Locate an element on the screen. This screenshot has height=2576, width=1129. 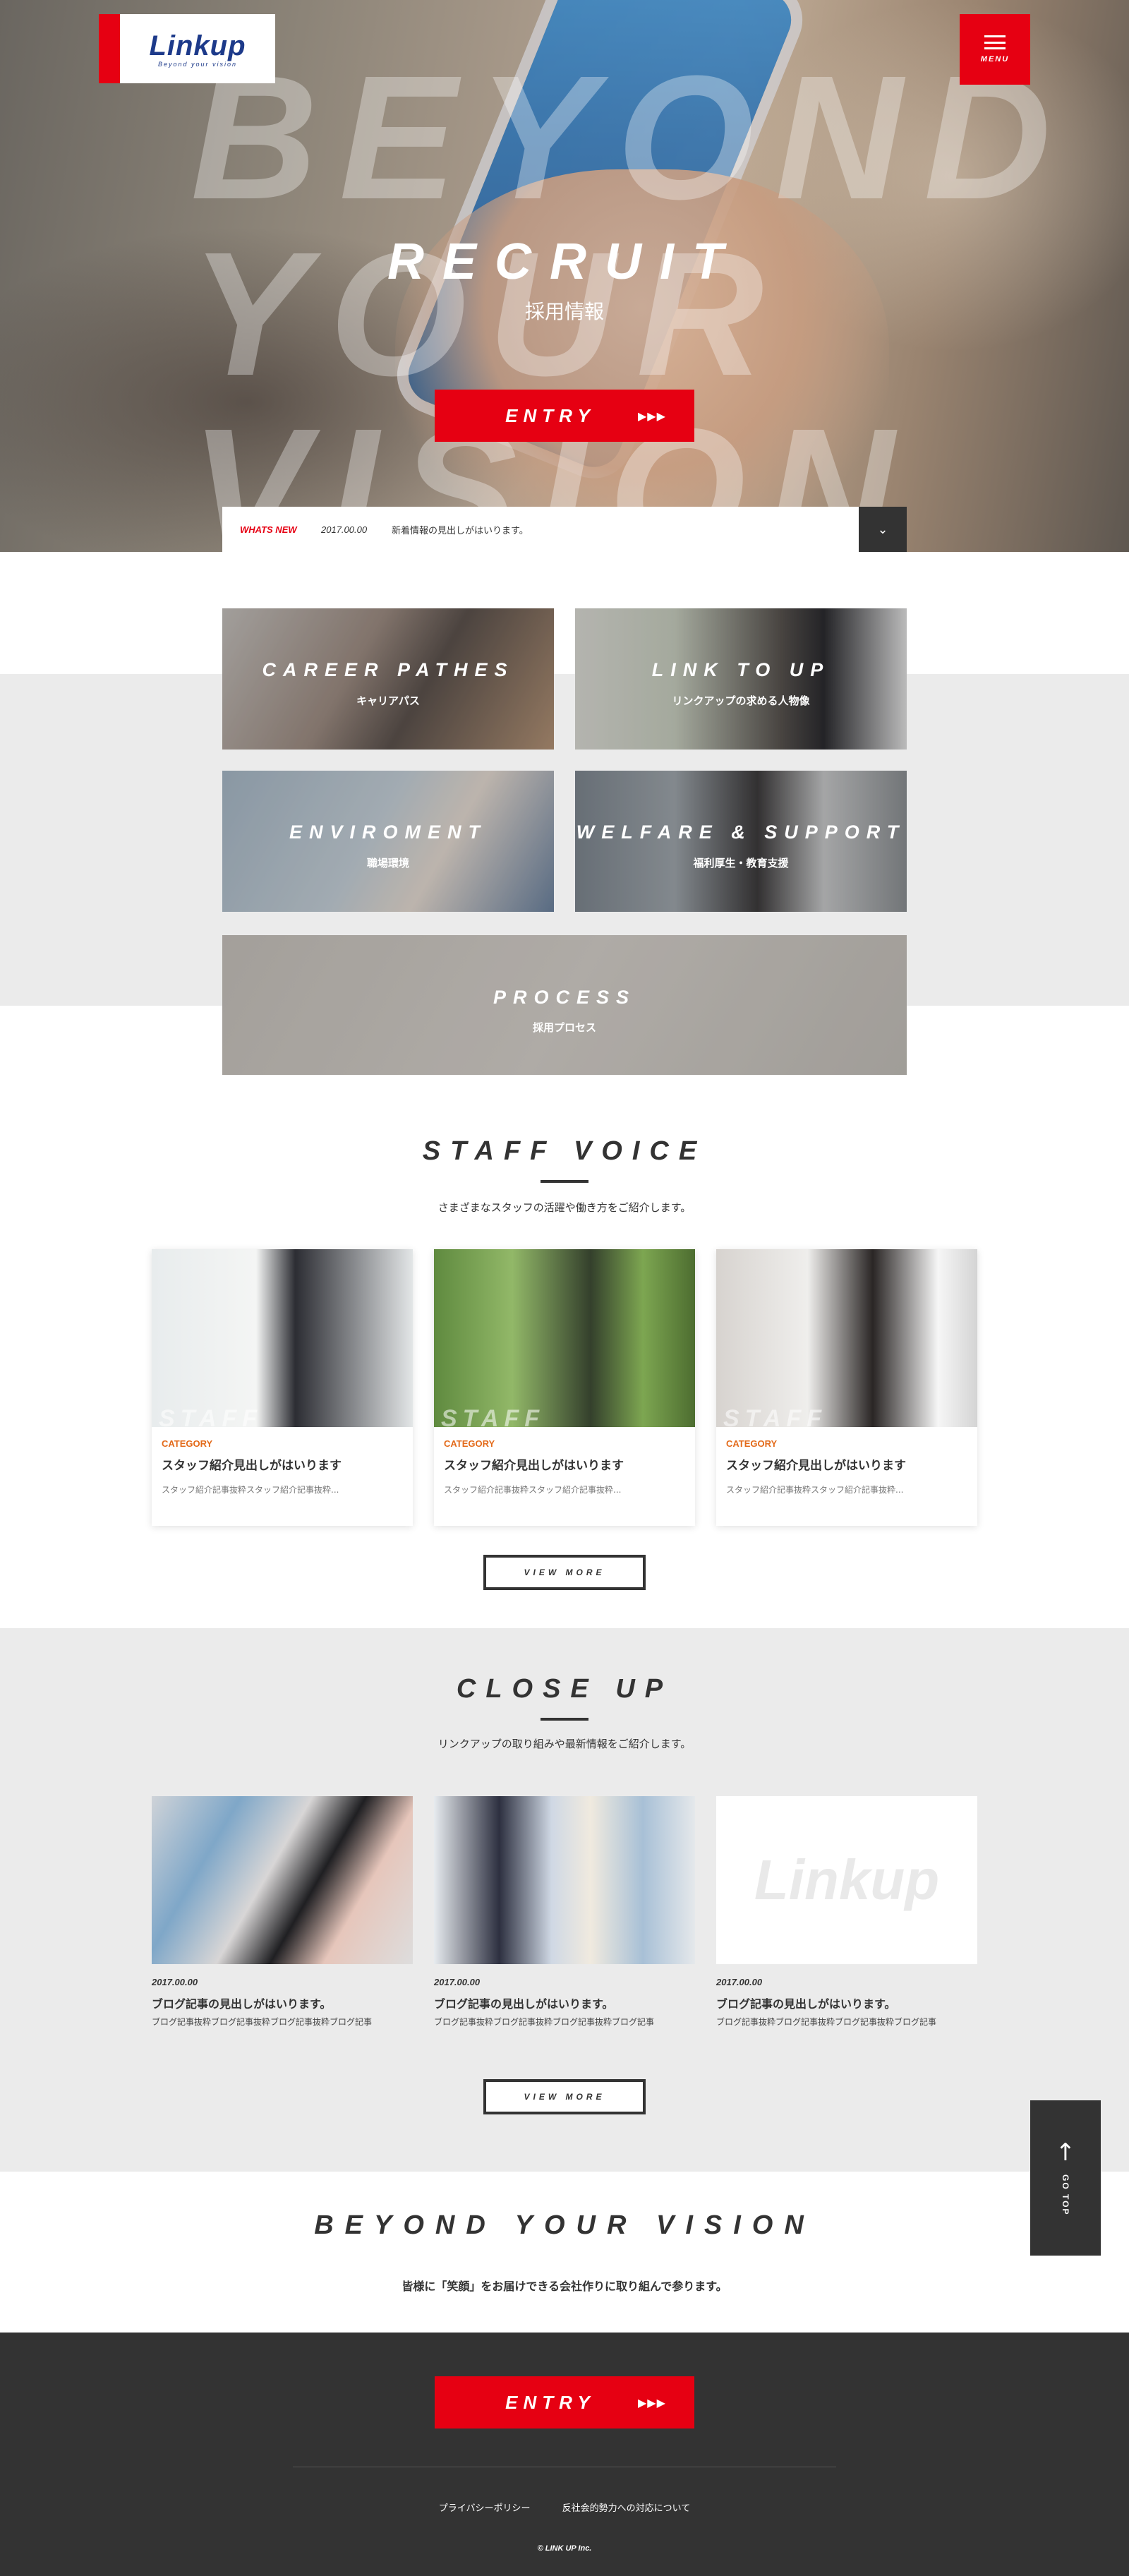
logo-name: Linkup is located at coordinates (197, 45).